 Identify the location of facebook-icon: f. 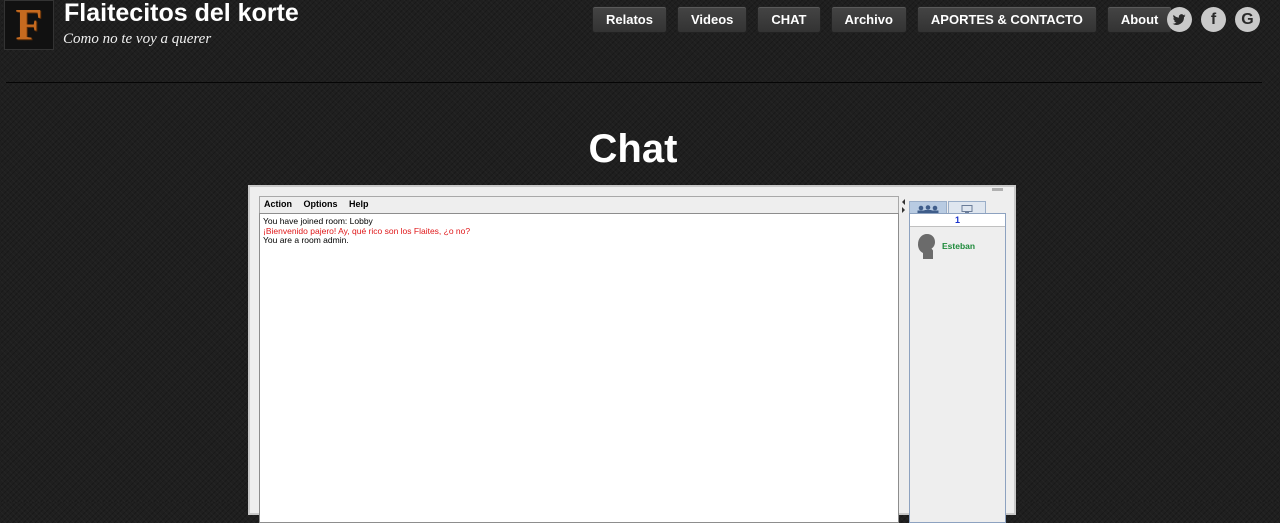
(1213, 19).